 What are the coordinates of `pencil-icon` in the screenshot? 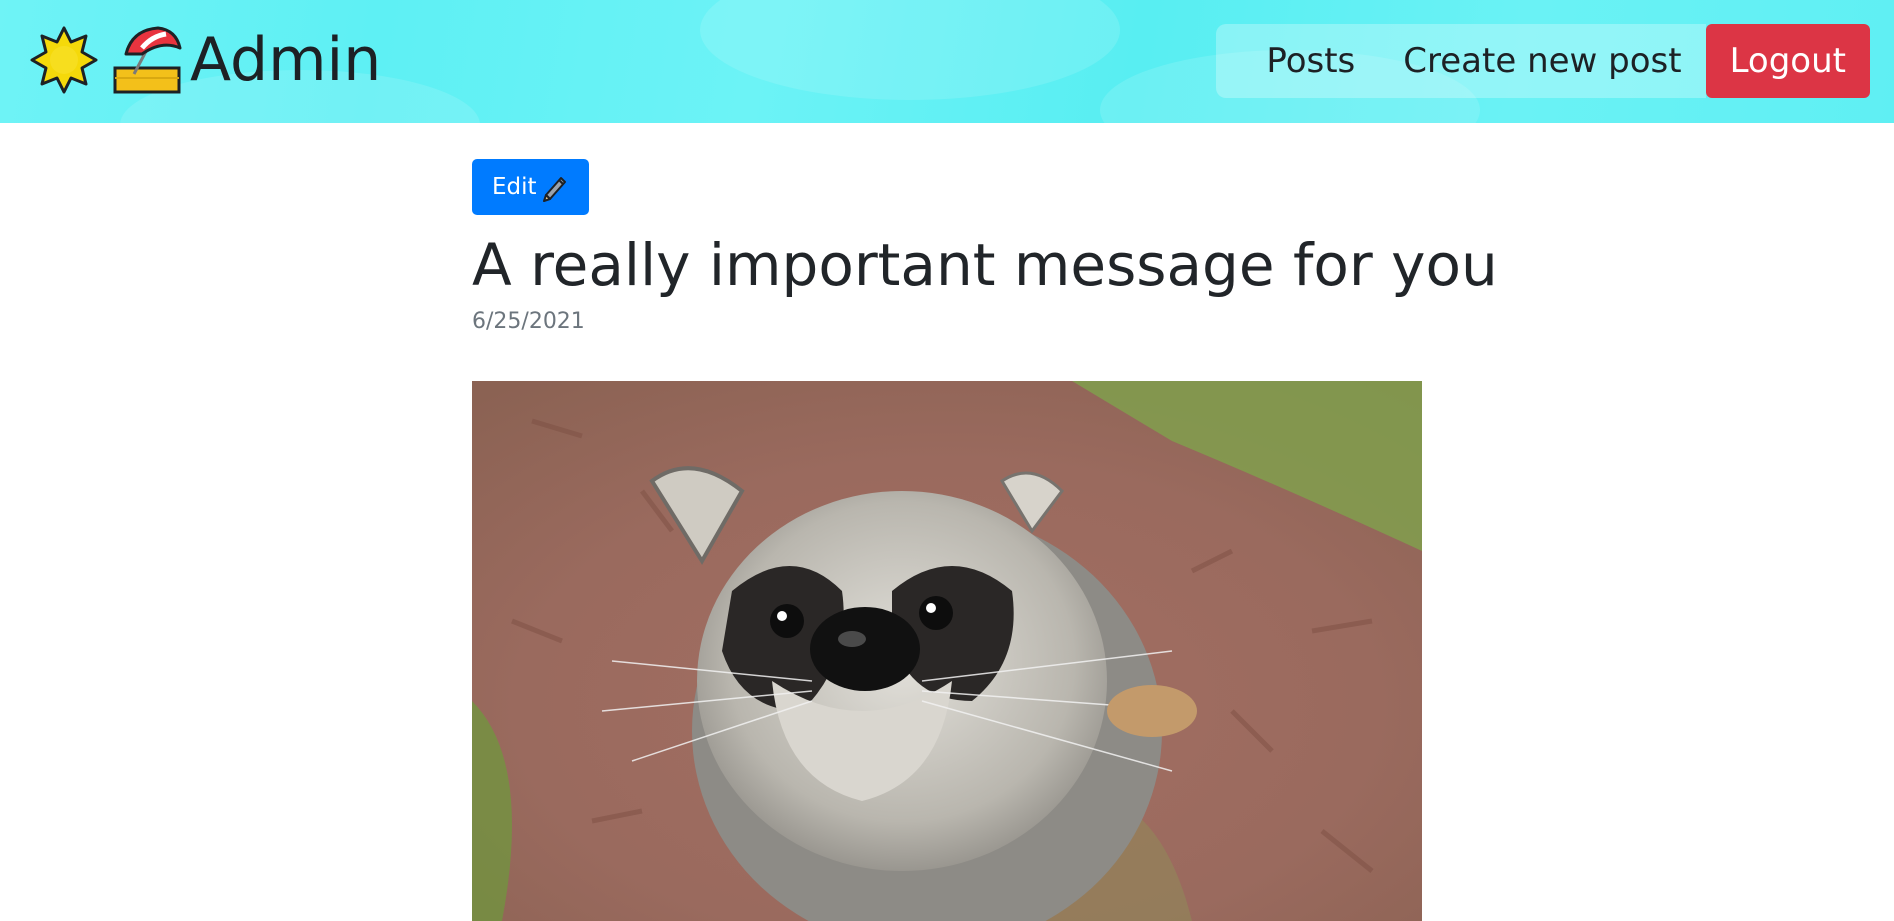 It's located at (554, 187).